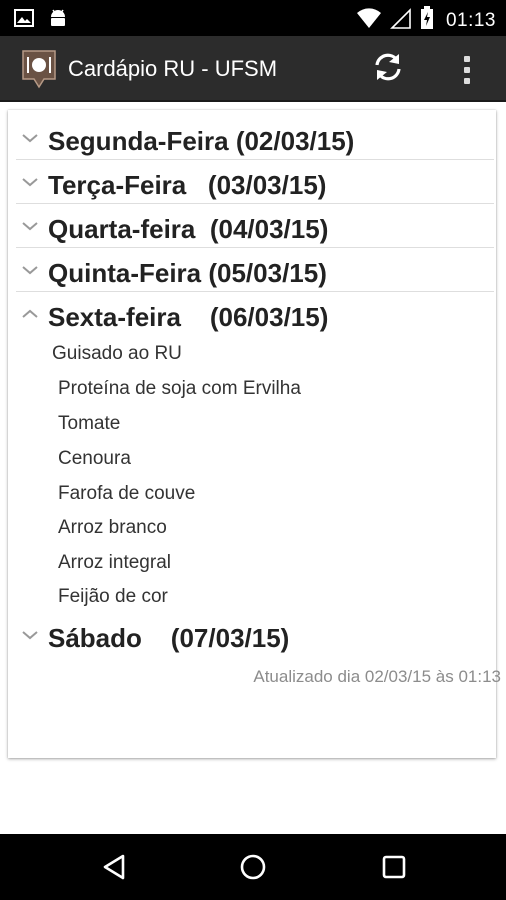 This screenshot has height=900, width=506. I want to click on back-icon, so click(114, 867).